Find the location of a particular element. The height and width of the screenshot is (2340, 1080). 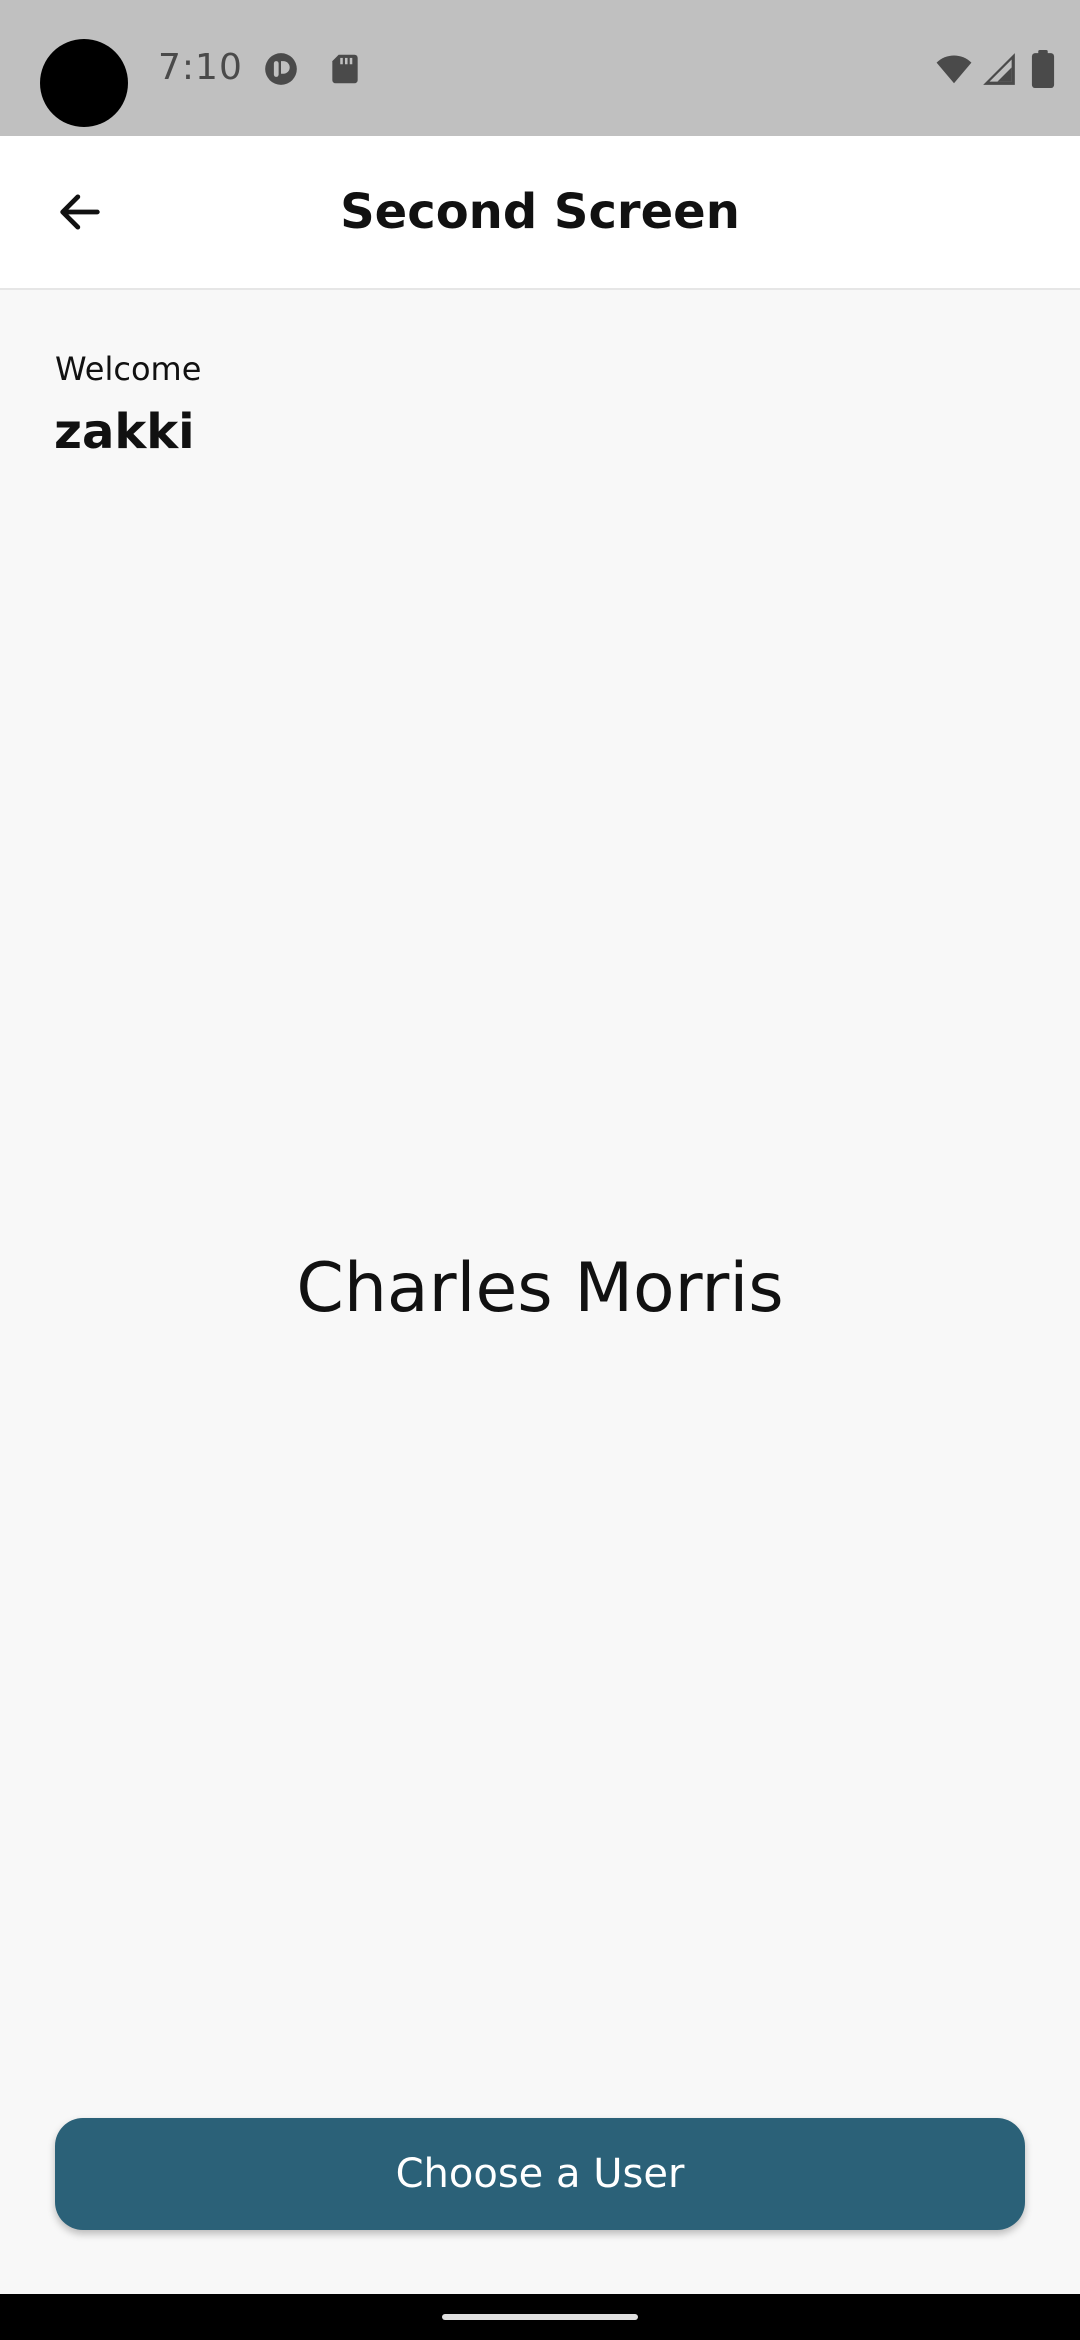

user-name: zakki is located at coordinates (124, 432).